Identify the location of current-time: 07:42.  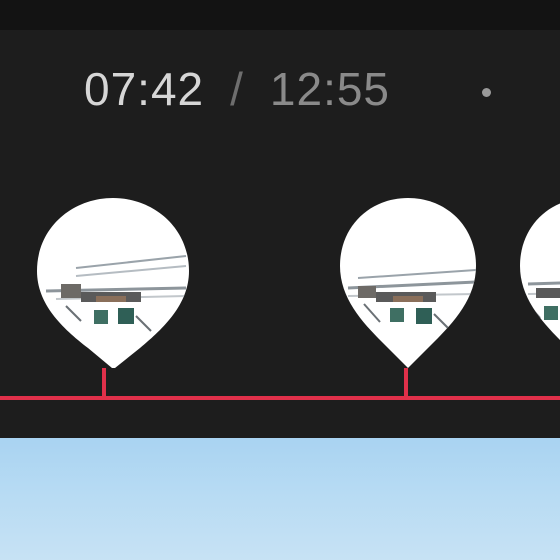
(144, 89).